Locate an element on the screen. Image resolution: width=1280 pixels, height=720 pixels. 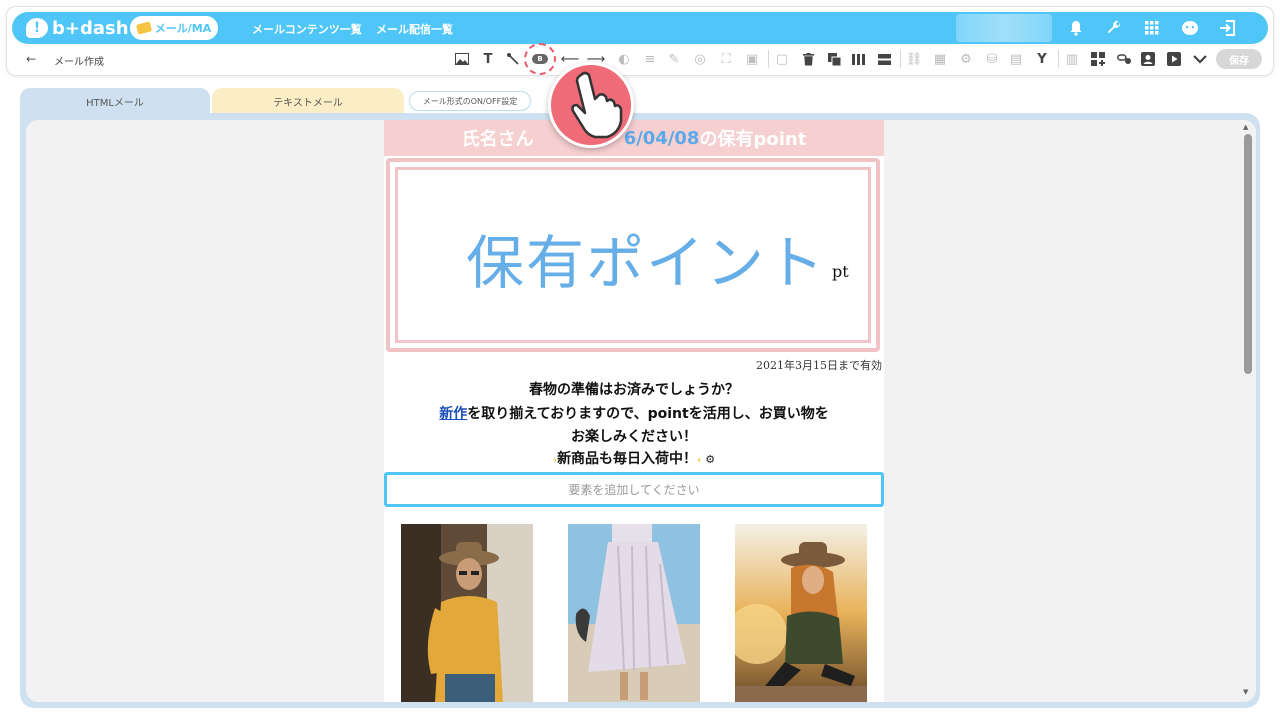
message-line-4: ›新商品も毎日入荷中！‹ ⚙ is located at coordinates (634, 458).